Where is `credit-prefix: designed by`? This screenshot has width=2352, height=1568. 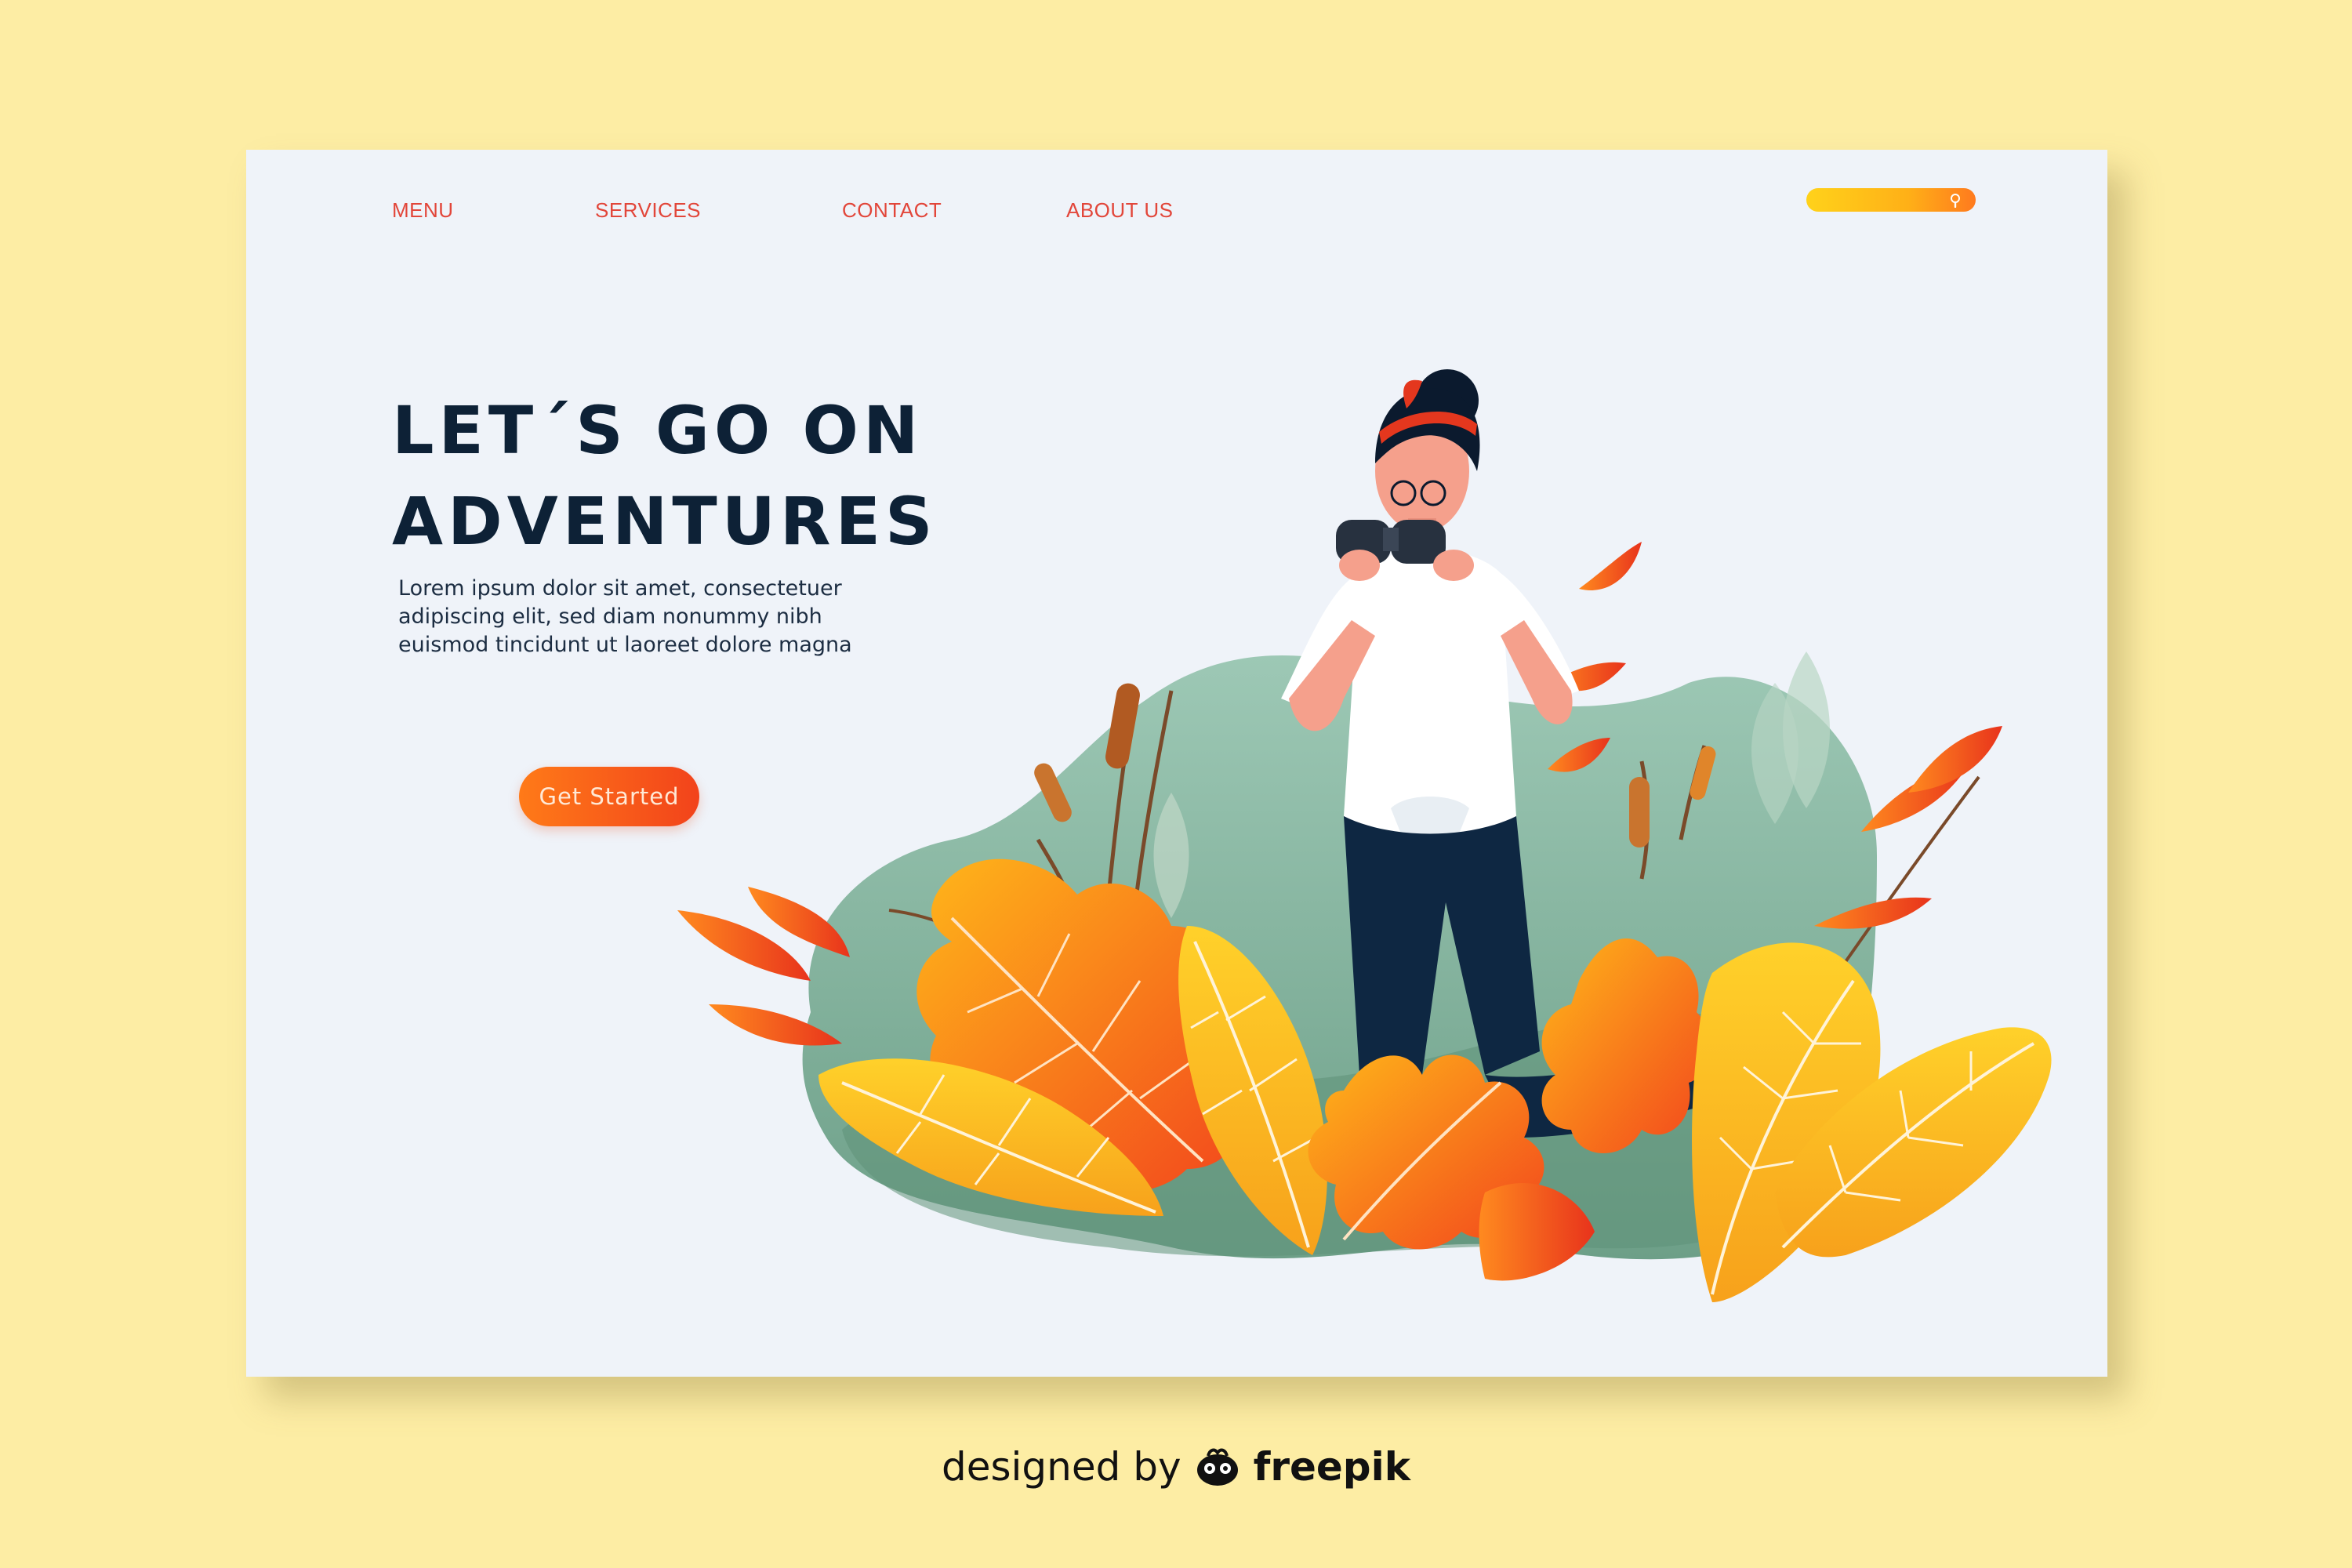 credit-prefix: designed by is located at coordinates (1061, 1467).